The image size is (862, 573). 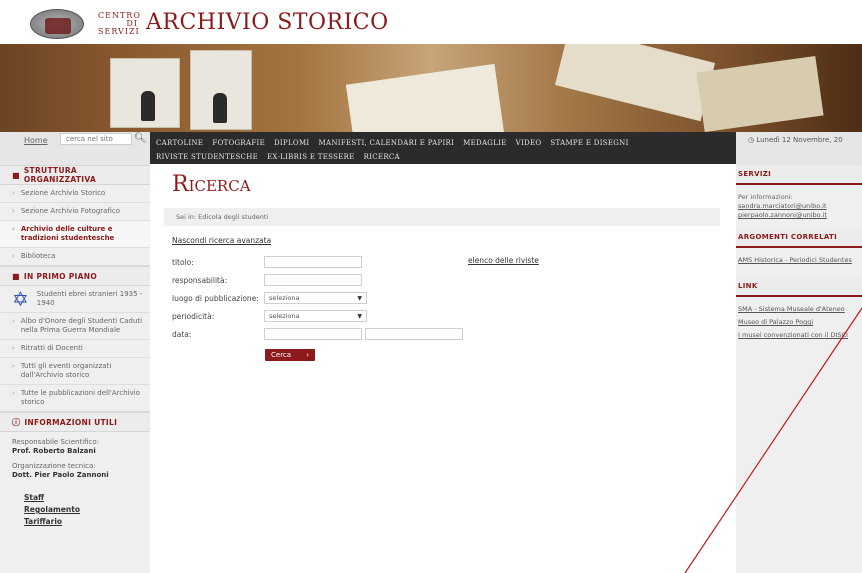 I want to click on star-of-david-icon: ✡, so click(x=20, y=299).